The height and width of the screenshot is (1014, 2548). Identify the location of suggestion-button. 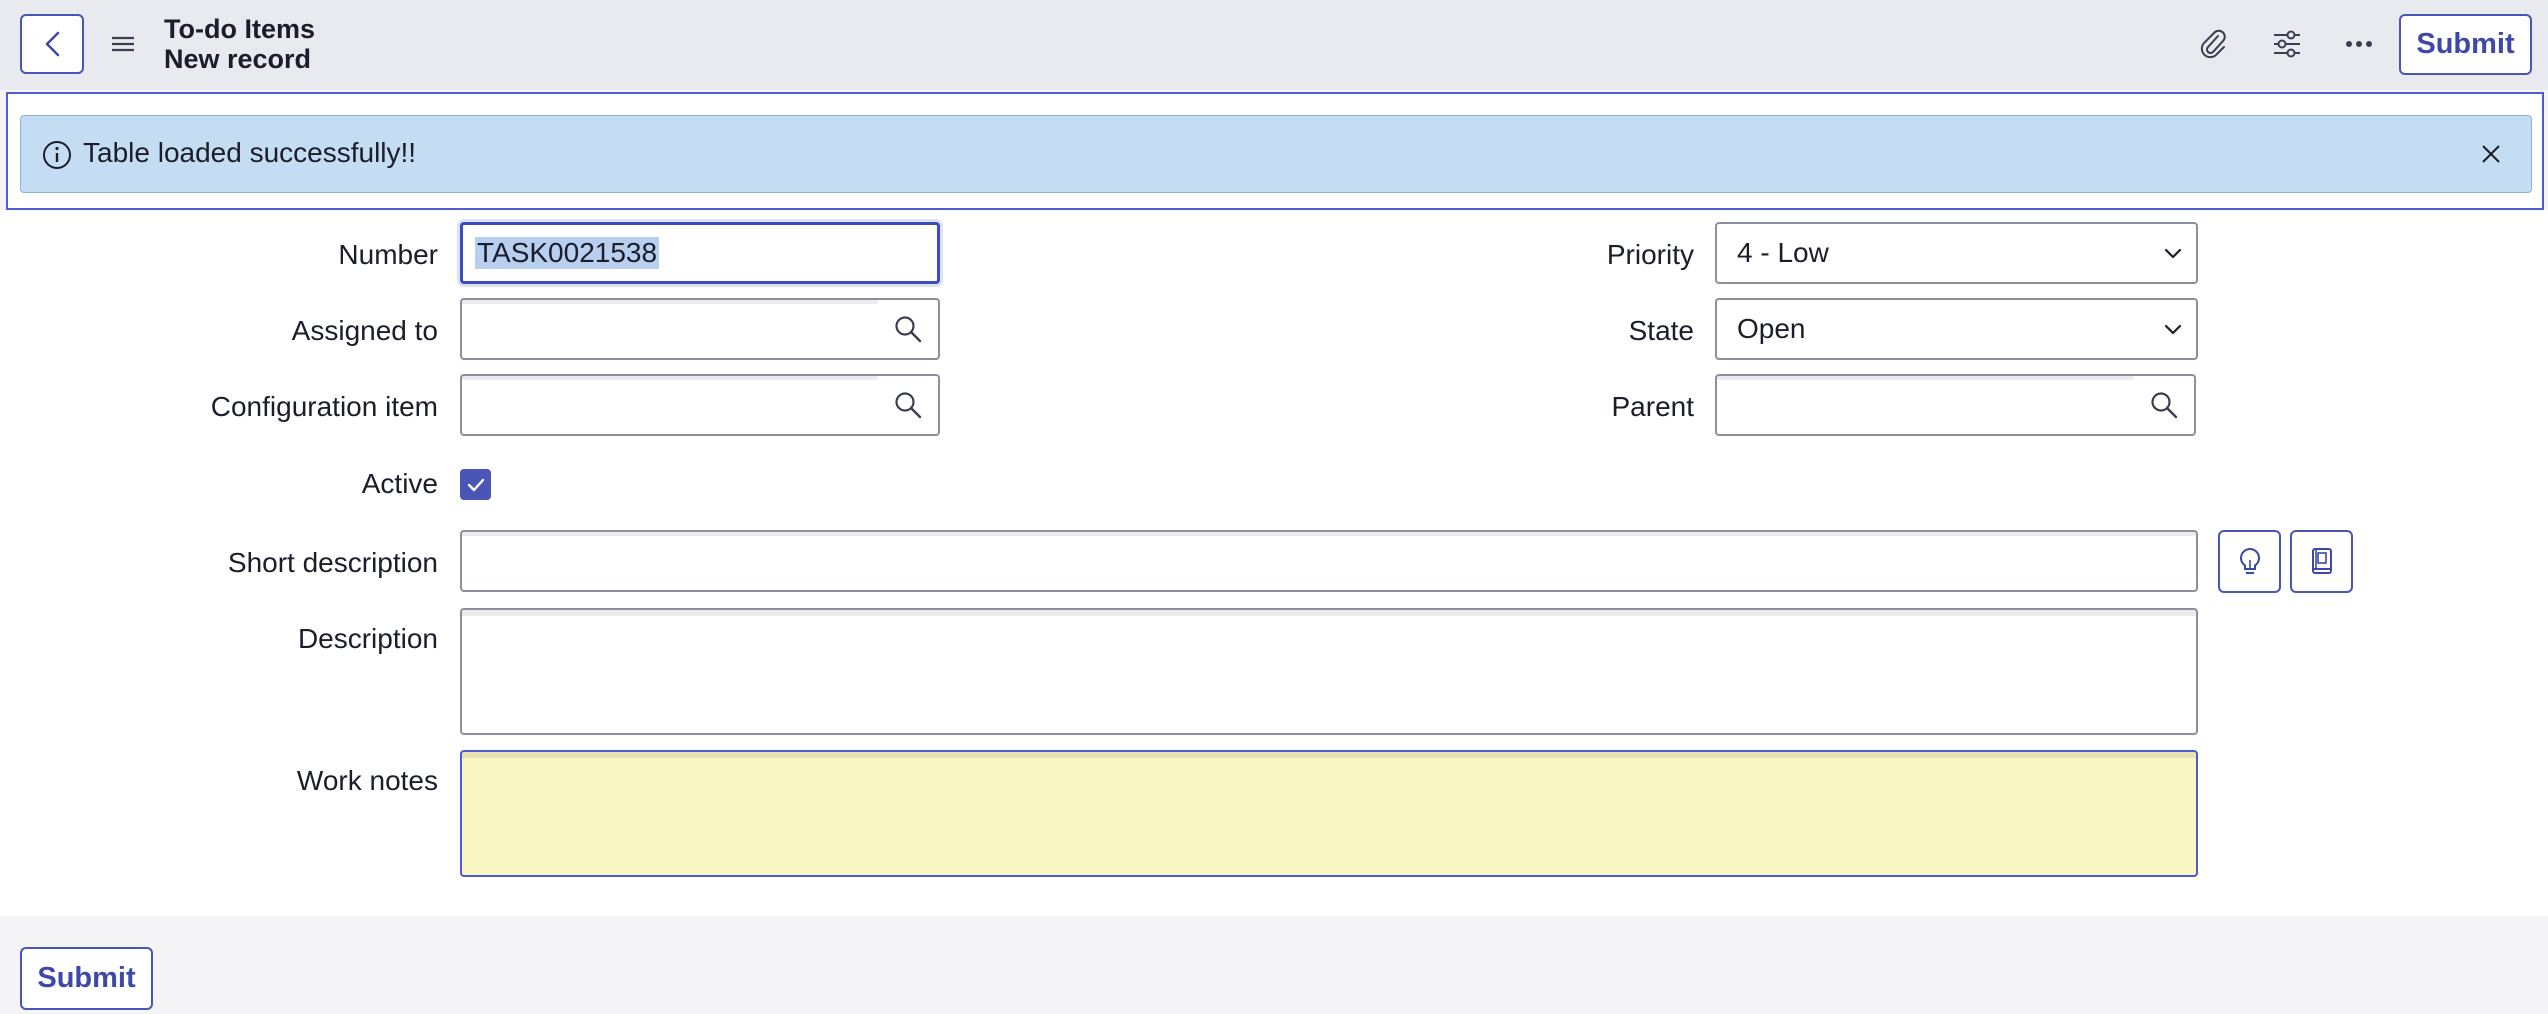
(2249, 561).